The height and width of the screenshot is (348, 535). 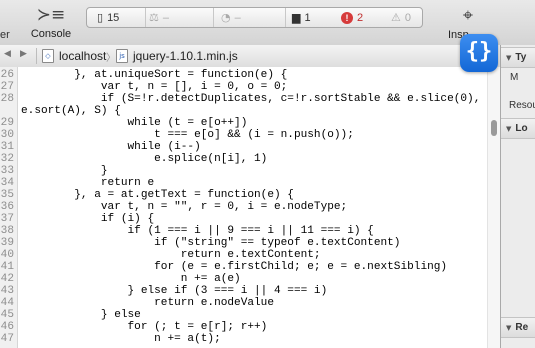 I want to click on line-number: 44, so click(x=7, y=303).